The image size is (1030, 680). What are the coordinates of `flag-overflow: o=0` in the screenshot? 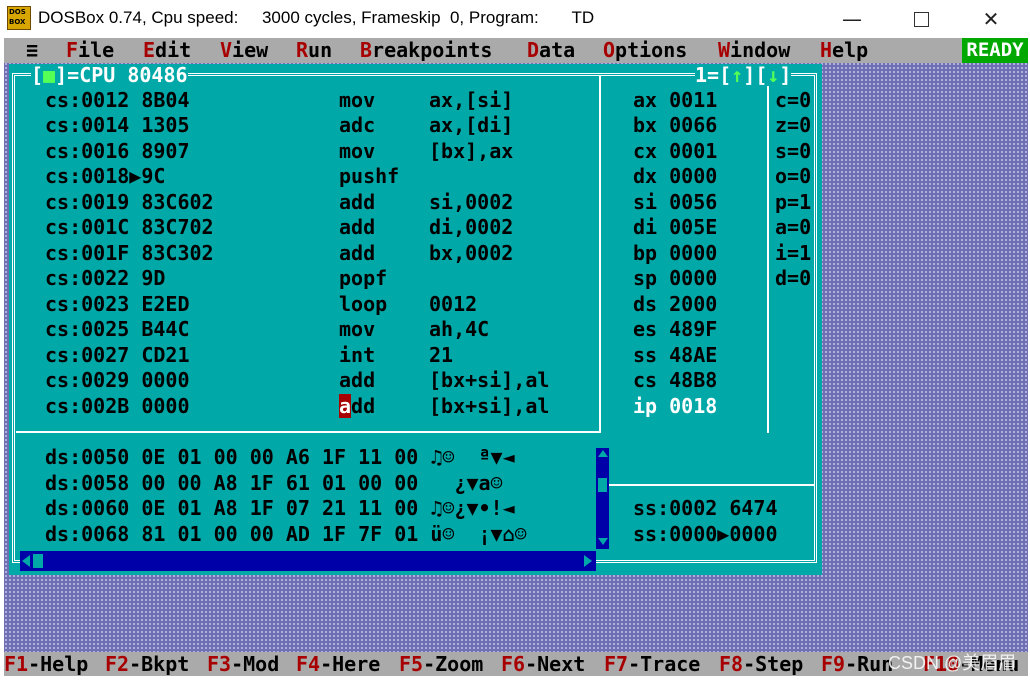 It's located at (793, 176).